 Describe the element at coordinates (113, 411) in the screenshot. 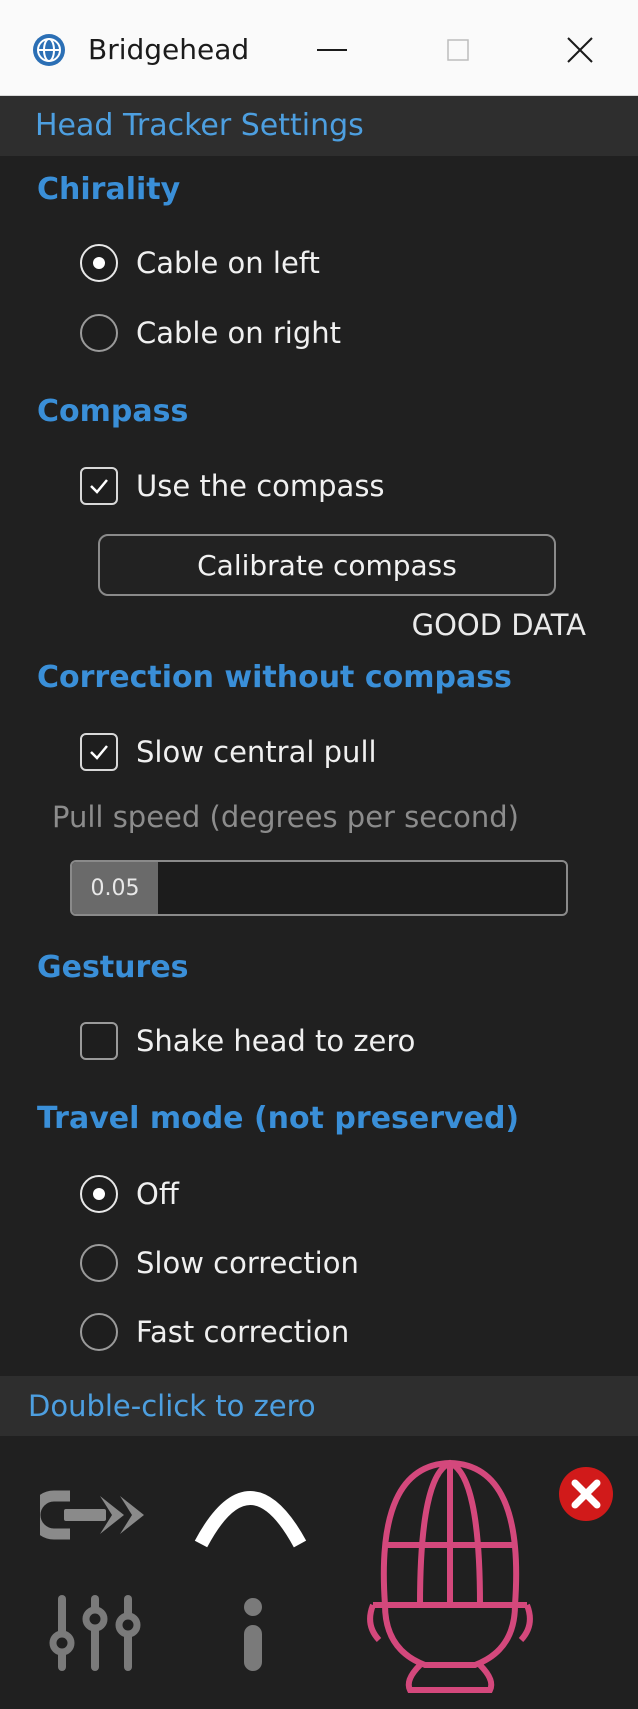

I see `compass-title: Compass` at that location.